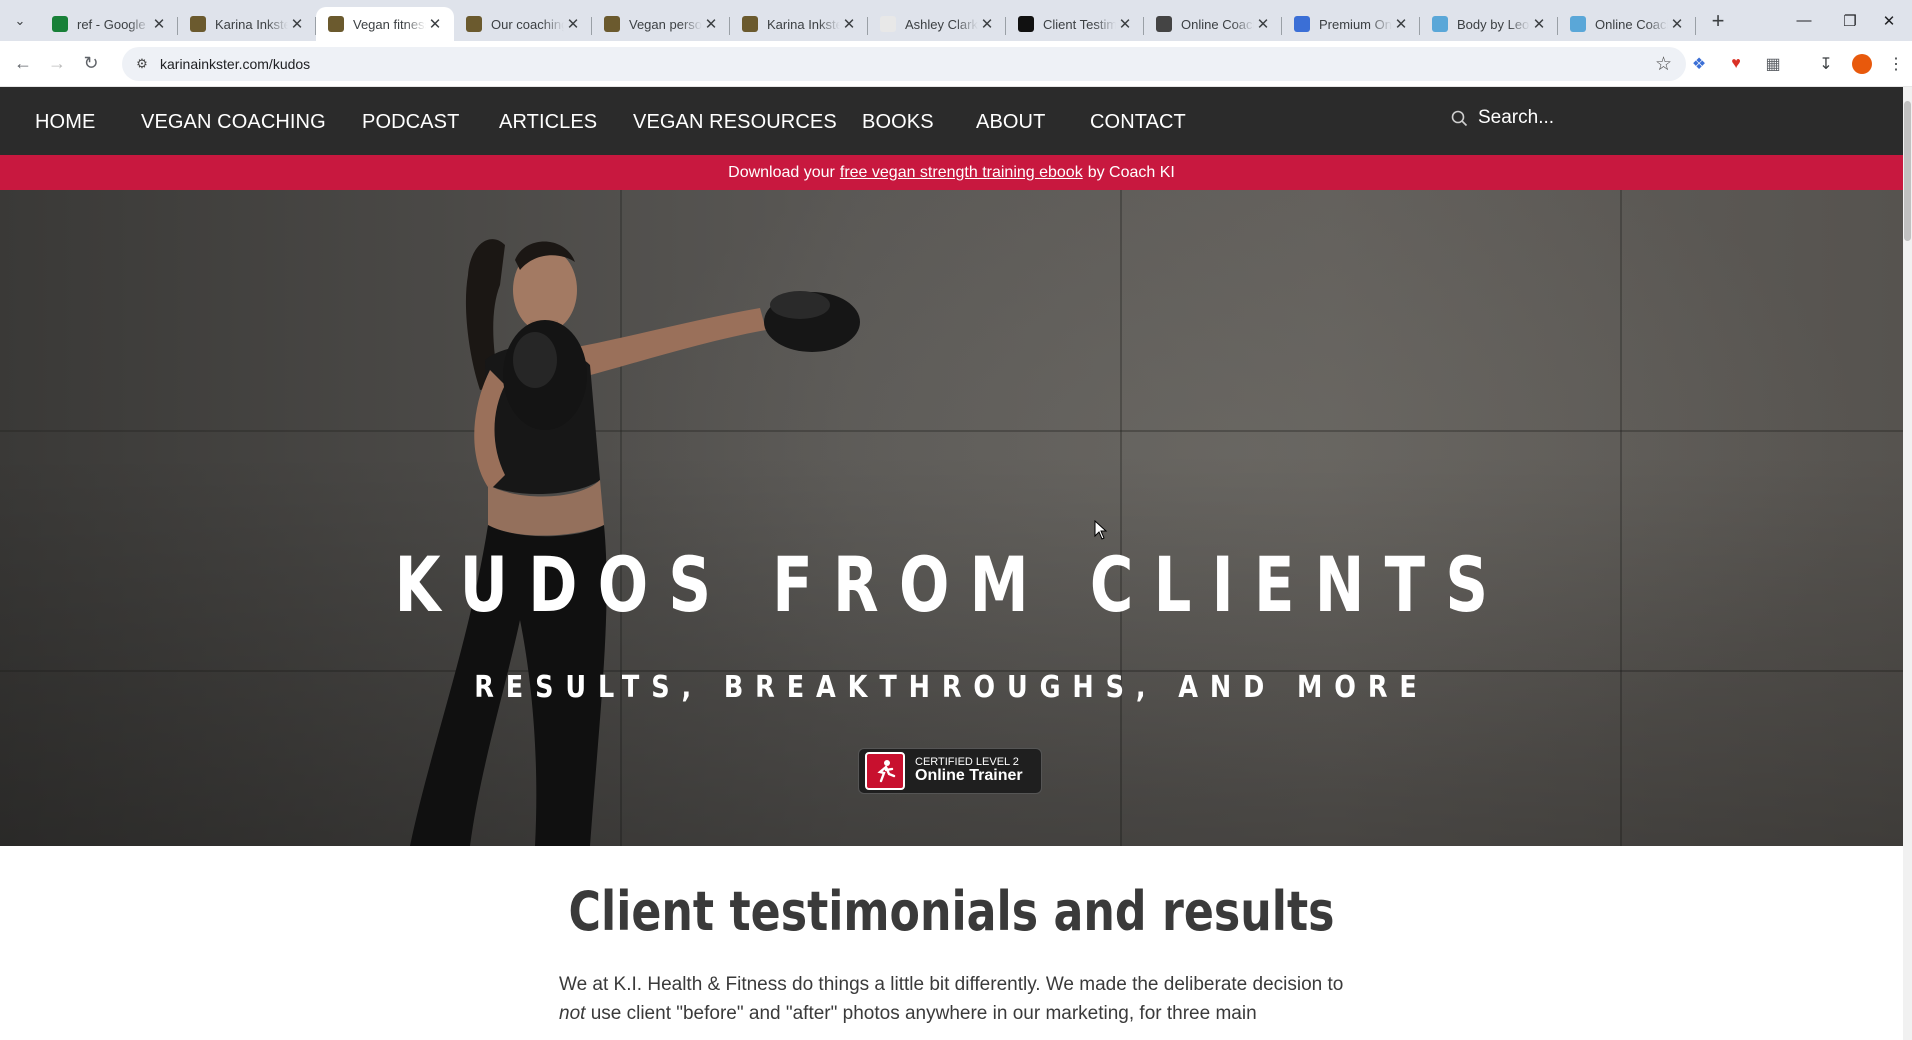 The height and width of the screenshot is (1040, 1912). Describe the element at coordinates (1101, 530) in the screenshot. I see `mouse-cursor-icon` at that location.